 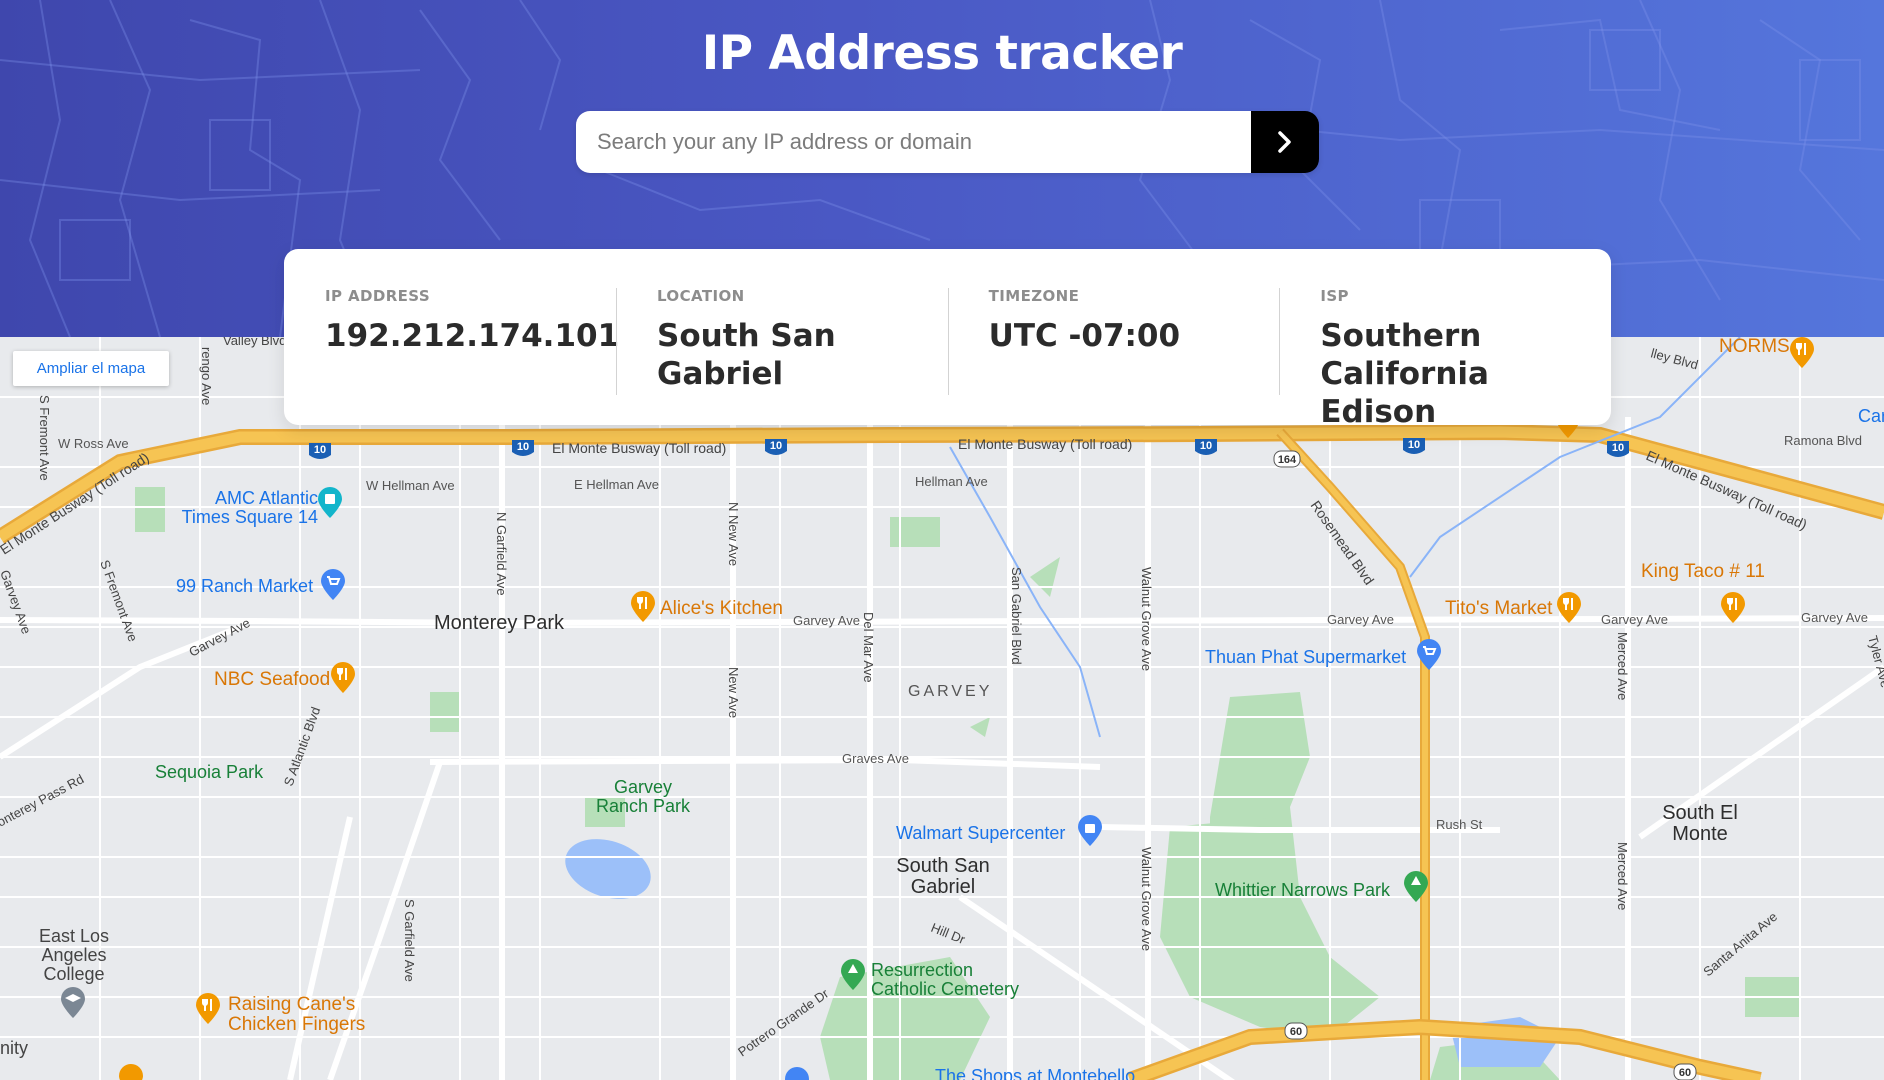 I want to click on street-label: Rush St, so click(x=1459, y=824).